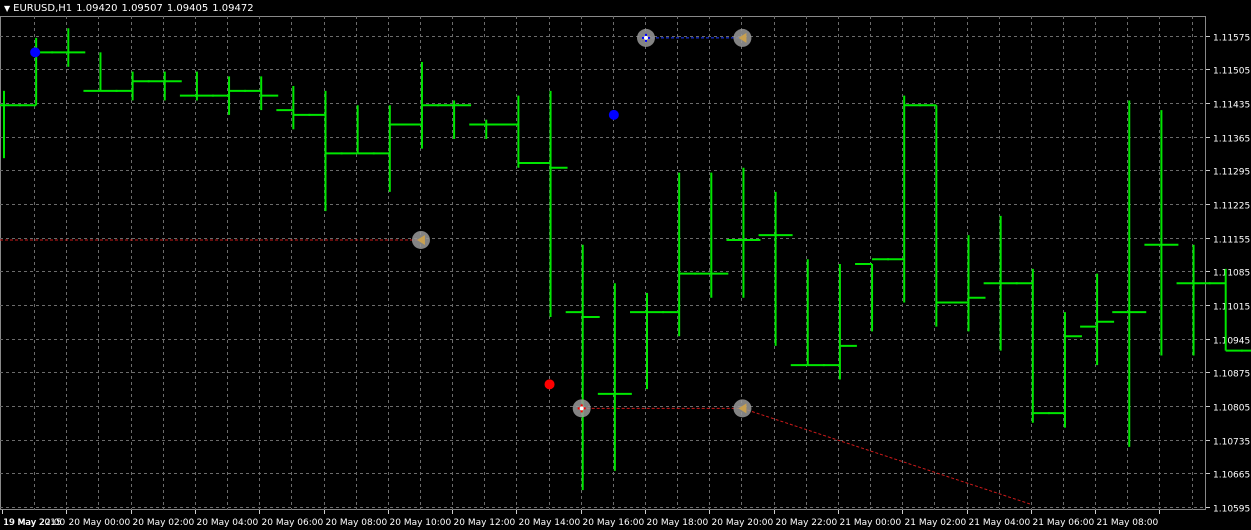 This screenshot has width=1251, height=530. Describe the element at coordinates (228, 523) in the screenshot. I see `x-tick-label: 20 May 04:00` at that location.